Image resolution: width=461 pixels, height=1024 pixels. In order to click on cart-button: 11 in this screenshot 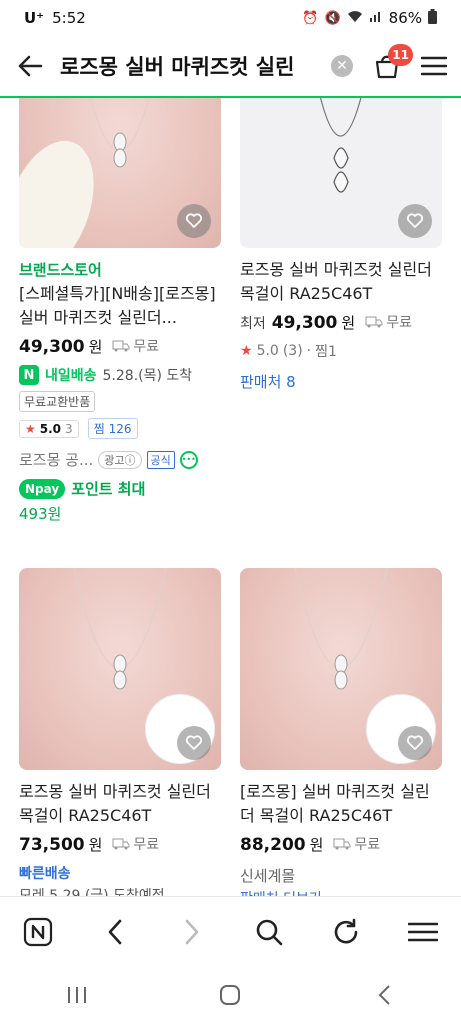, I will do `click(390, 65)`.